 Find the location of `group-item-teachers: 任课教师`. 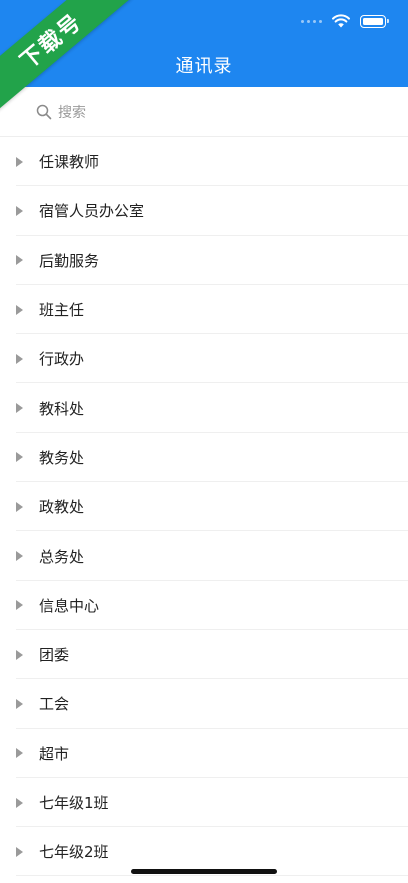

group-item-teachers: 任课教师 is located at coordinates (204, 162).